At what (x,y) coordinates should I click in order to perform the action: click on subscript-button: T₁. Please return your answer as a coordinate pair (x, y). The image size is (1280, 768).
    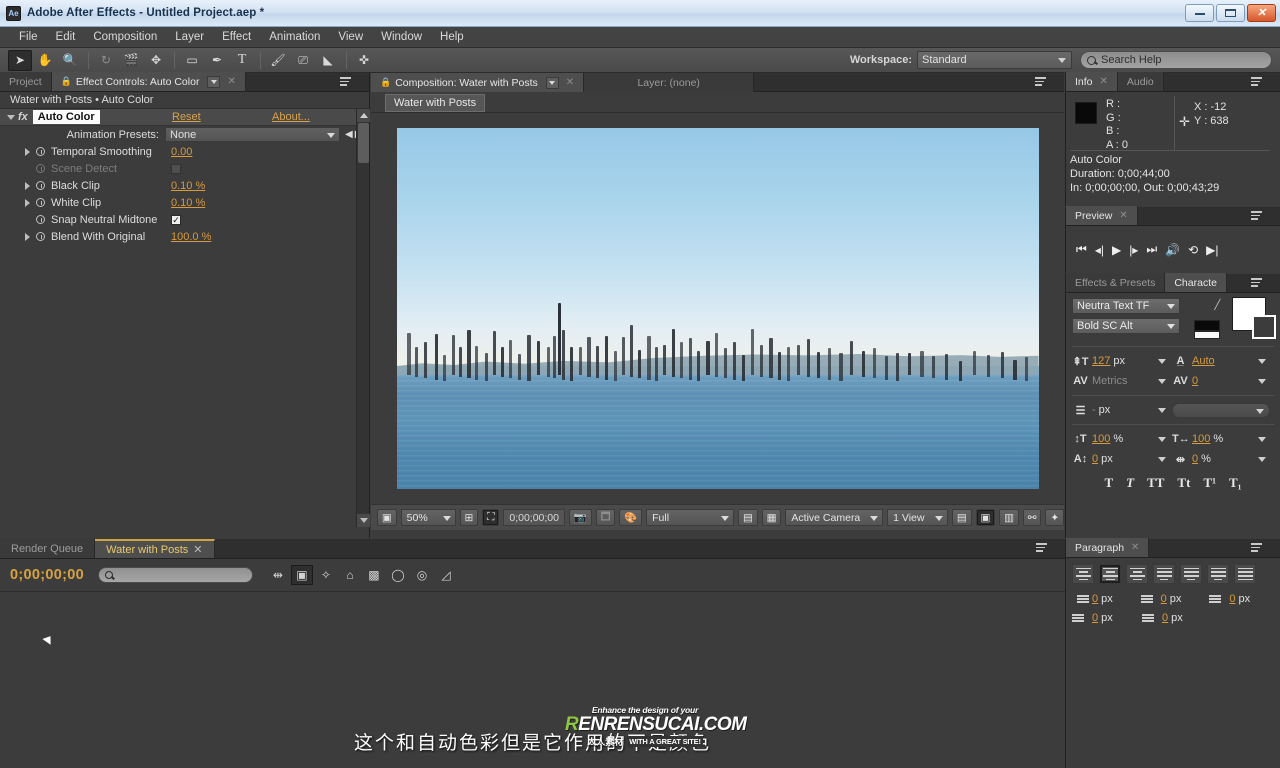
    Looking at the image, I should click on (1235, 483).